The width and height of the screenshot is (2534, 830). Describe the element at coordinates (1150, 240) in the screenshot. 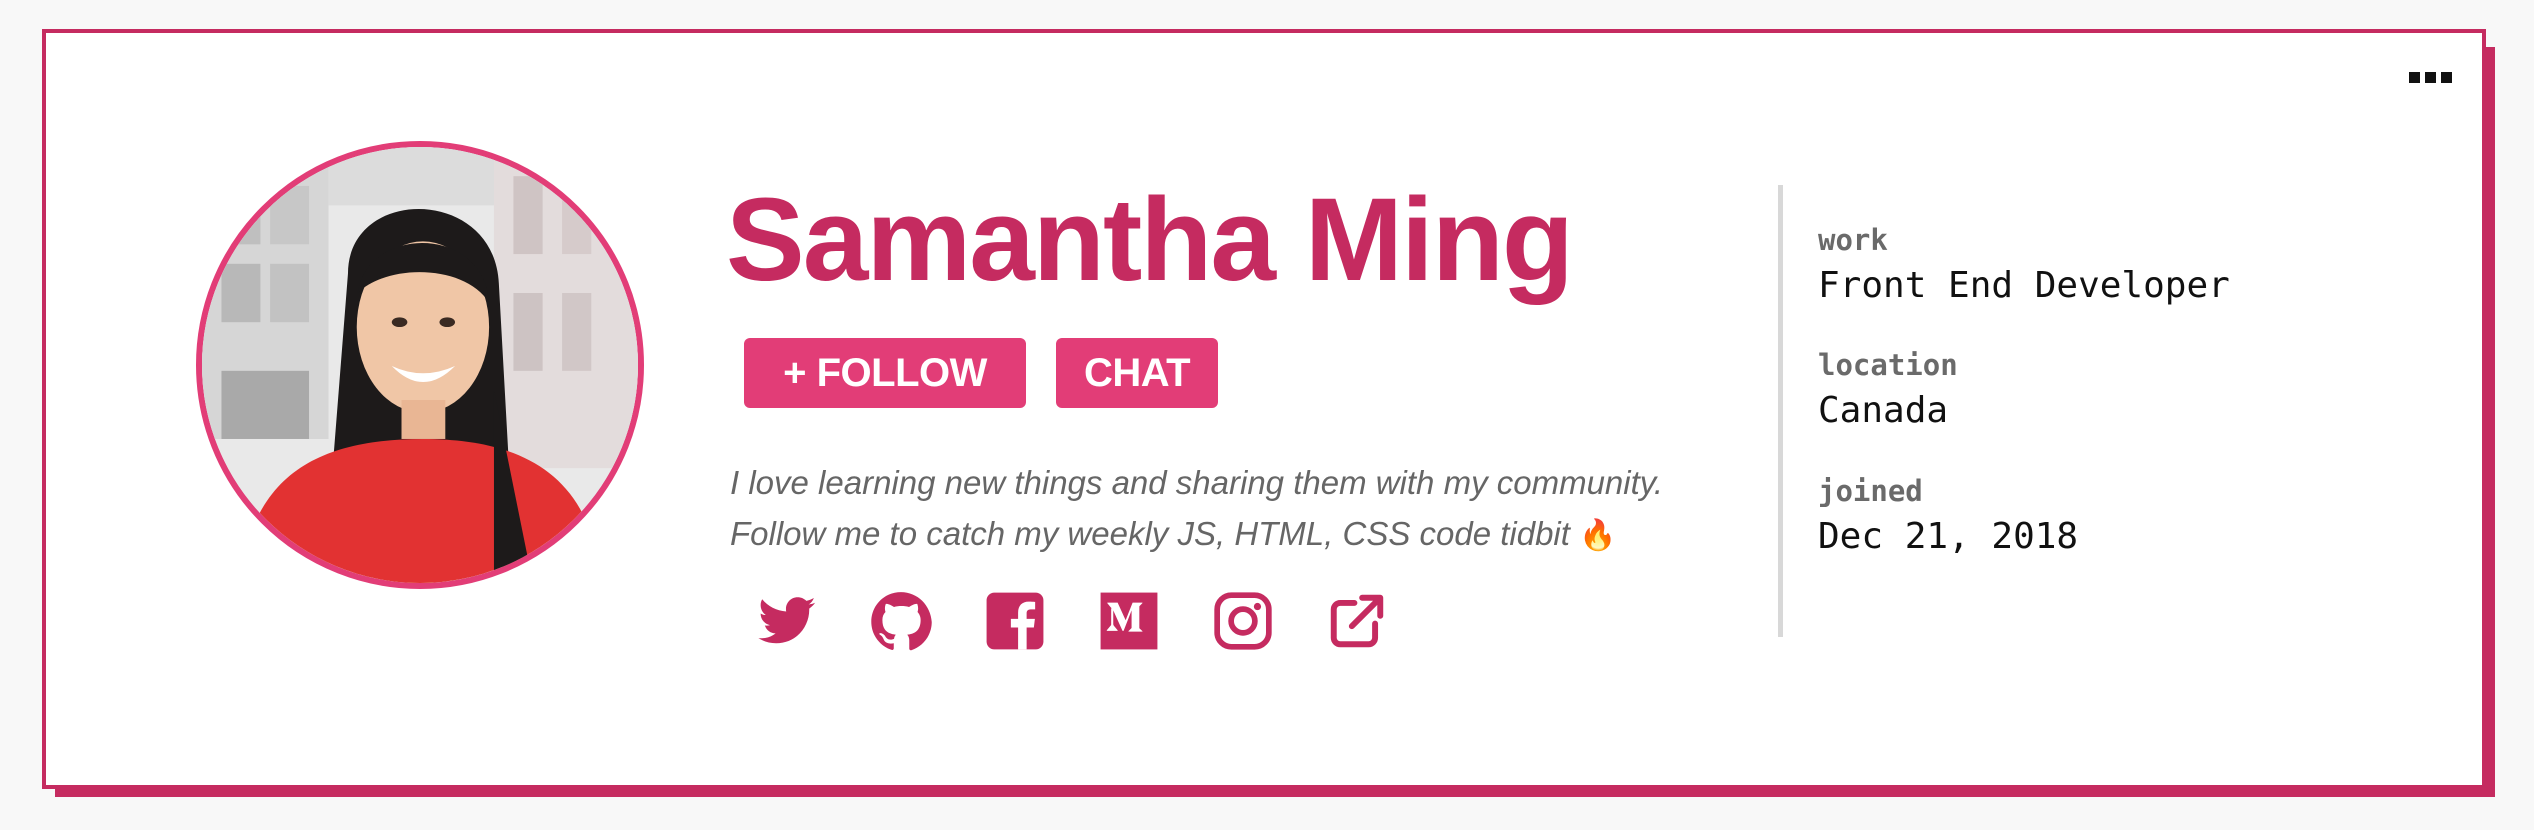

I see `profile-name: Samantha Ming` at that location.